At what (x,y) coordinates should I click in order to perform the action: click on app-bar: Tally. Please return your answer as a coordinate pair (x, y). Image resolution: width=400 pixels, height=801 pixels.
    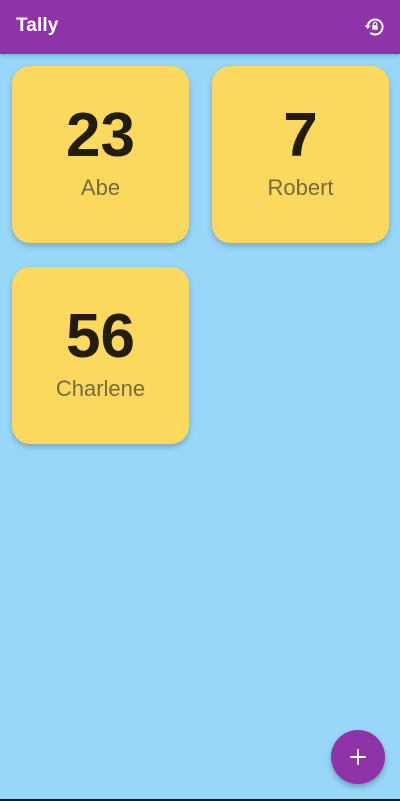
    Looking at the image, I should click on (200, 27).